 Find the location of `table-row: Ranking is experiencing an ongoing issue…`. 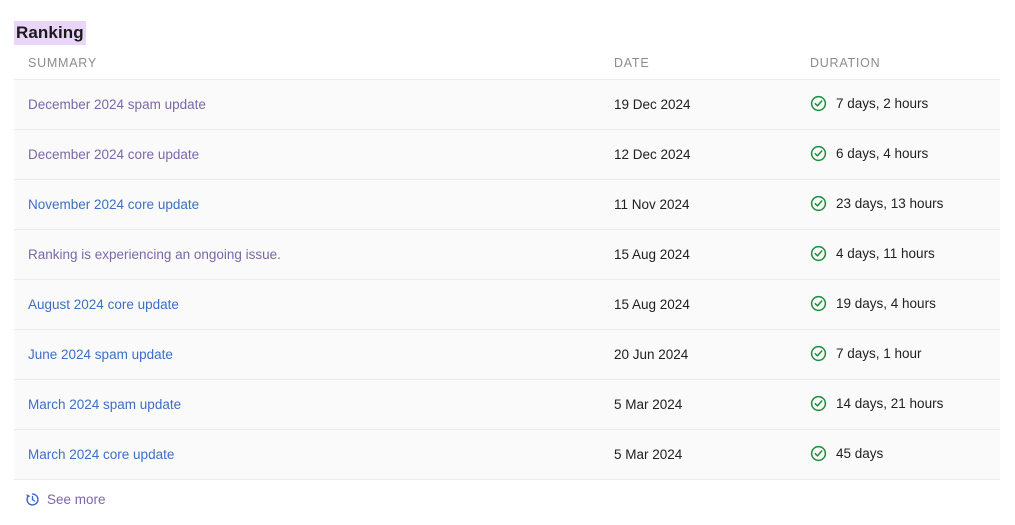

table-row: Ranking is experiencing an ongoing issue… is located at coordinates (507, 254).